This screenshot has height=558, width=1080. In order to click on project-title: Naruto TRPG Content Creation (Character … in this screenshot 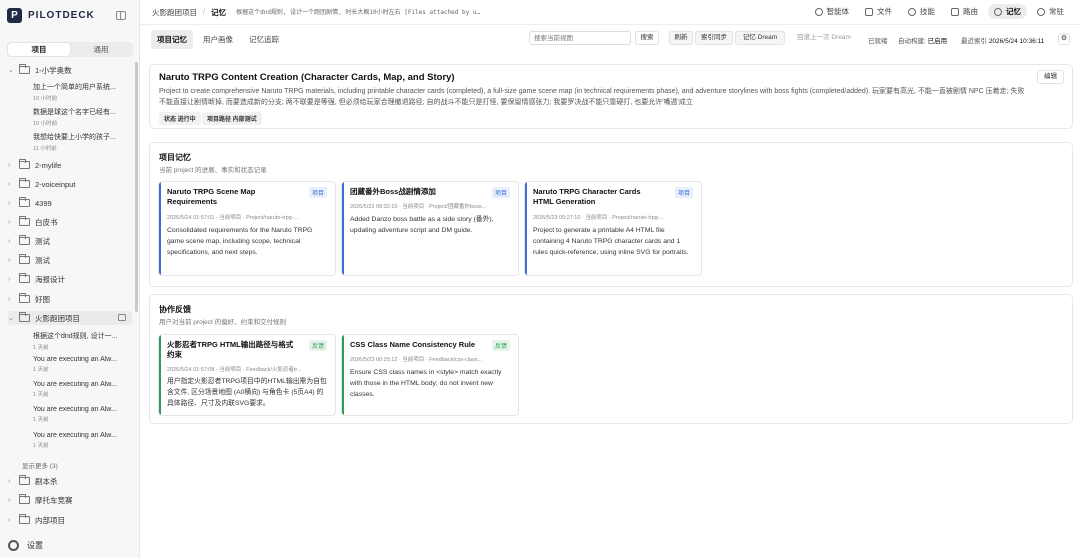, I will do `click(307, 77)`.